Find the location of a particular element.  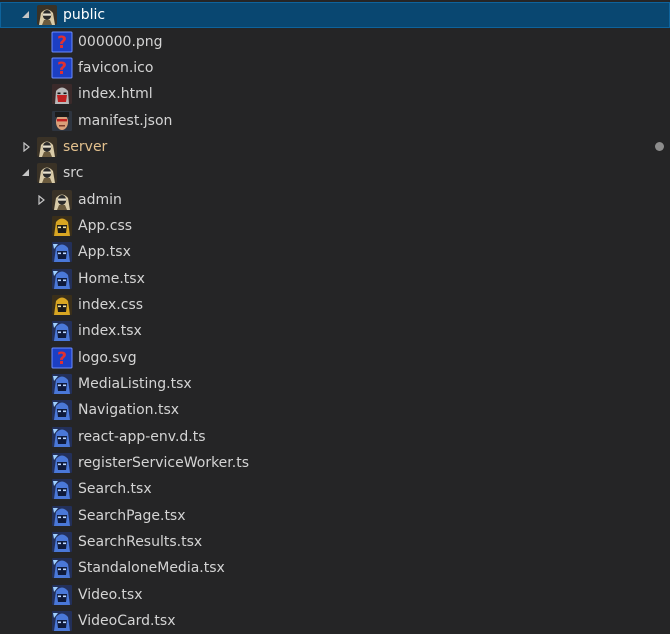

tree-file-searchresults-tsx: SearchResults.tsx is located at coordinates (335, 542).